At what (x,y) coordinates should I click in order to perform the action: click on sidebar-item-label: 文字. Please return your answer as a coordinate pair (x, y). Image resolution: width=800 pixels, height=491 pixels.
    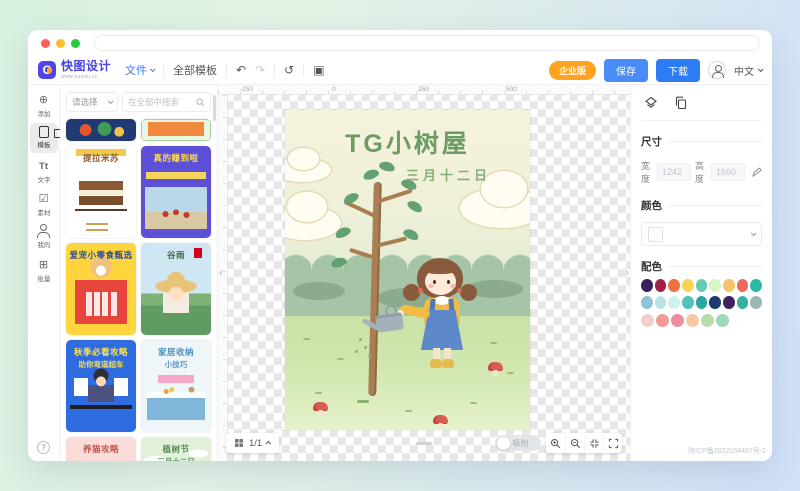
    Looking at the image, I should click on (43, 180).